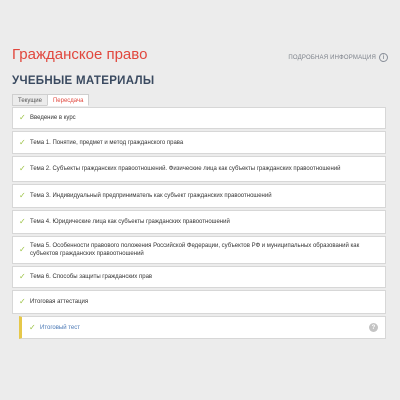 The width and height of the screenshot is (400, 400). What do you see at coordinates (383, 57) in the screenshot?
I see `info-icon: i` at bounding box center [383, 57].